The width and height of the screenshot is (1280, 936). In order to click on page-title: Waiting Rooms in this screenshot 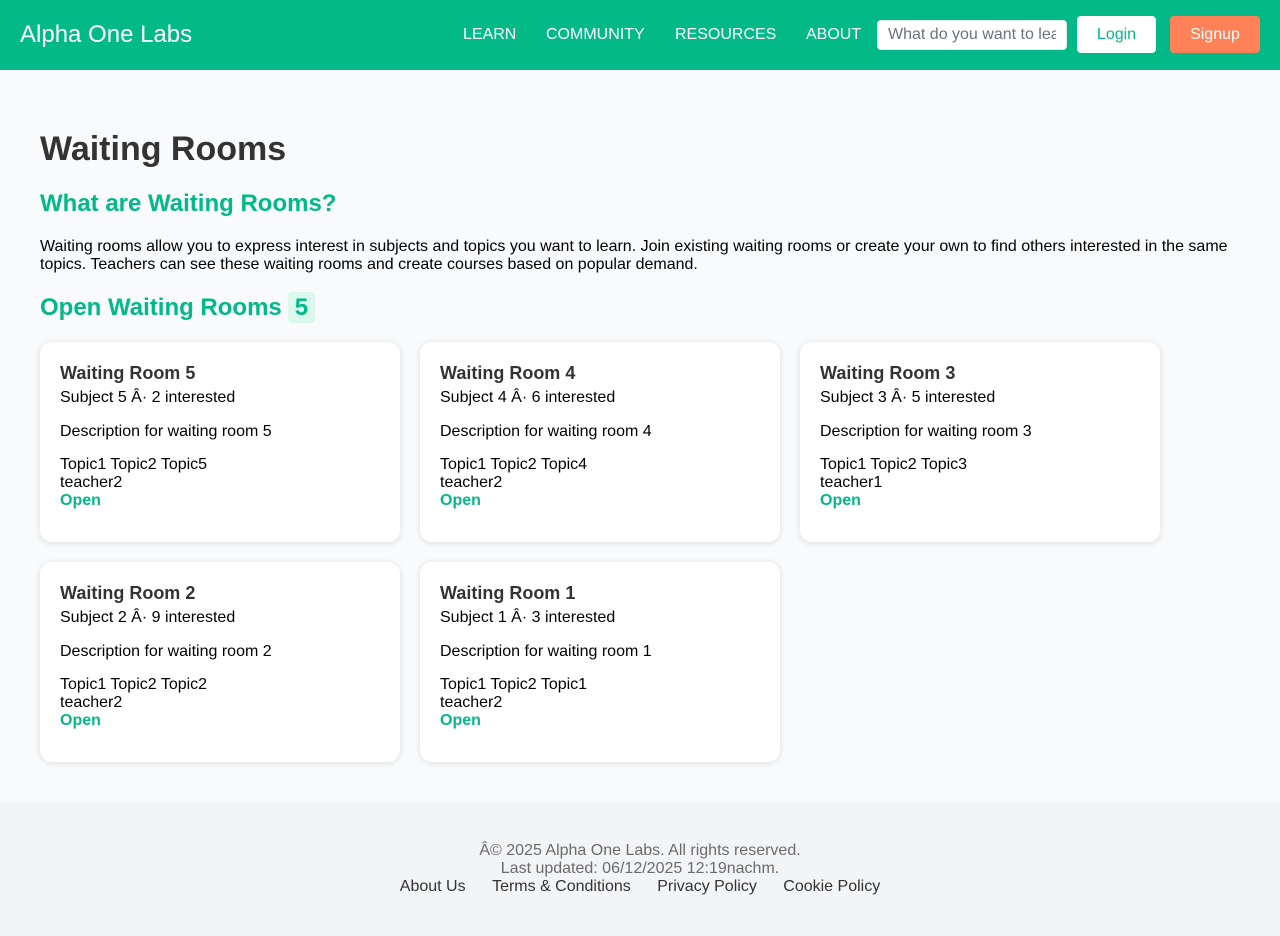, I will do `click(163, 149)`.